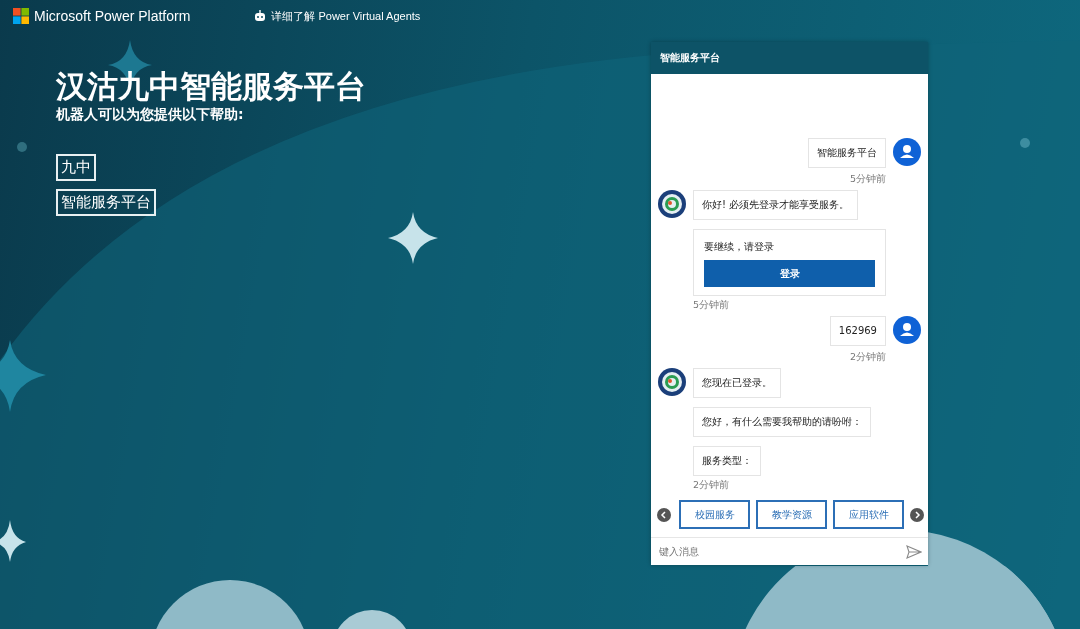 This screenshot has width=1080, height=629. I want to click on suggested-action-button: 校园服务, so click(714, 514).